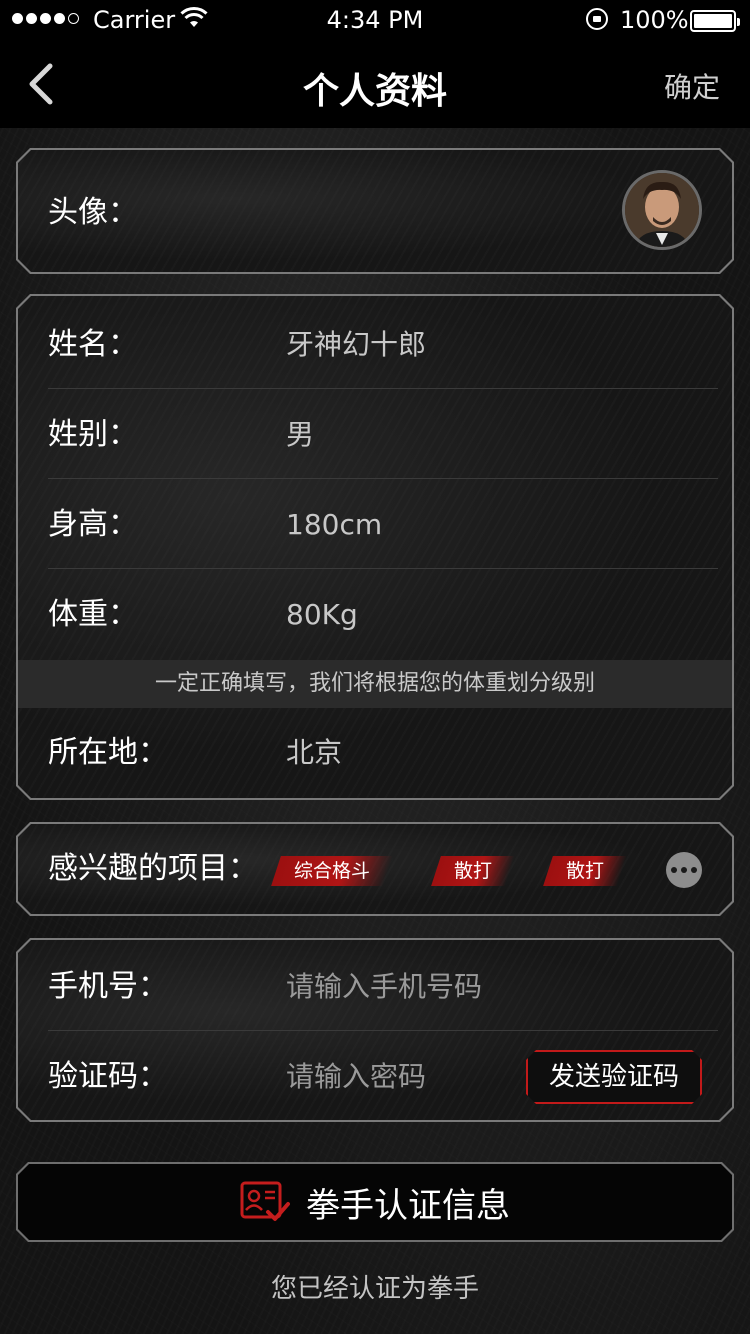 This screenshot has width=750, height=1334. I want to click on location-label: 所在地：, so click(108, 752).